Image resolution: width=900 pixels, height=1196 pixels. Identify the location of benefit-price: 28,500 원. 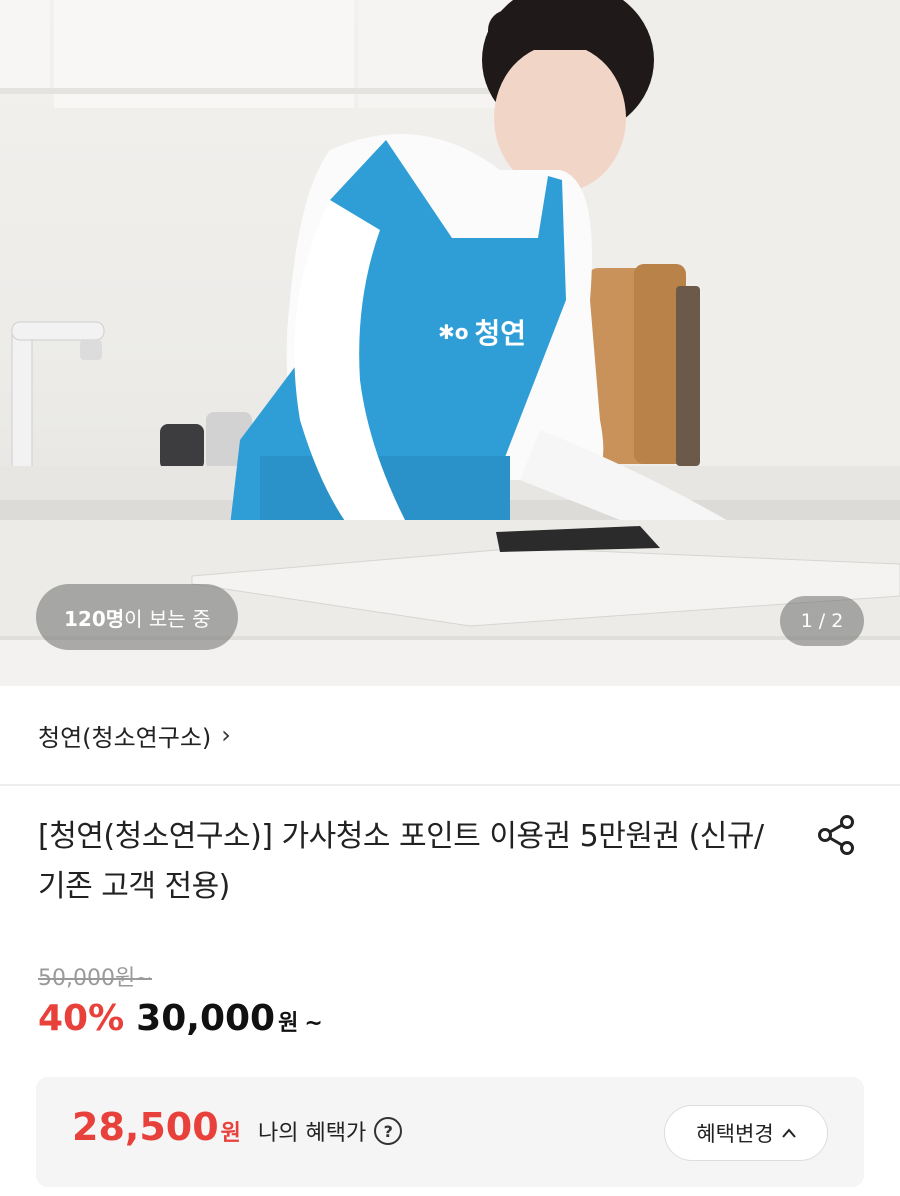
(156, 1127).